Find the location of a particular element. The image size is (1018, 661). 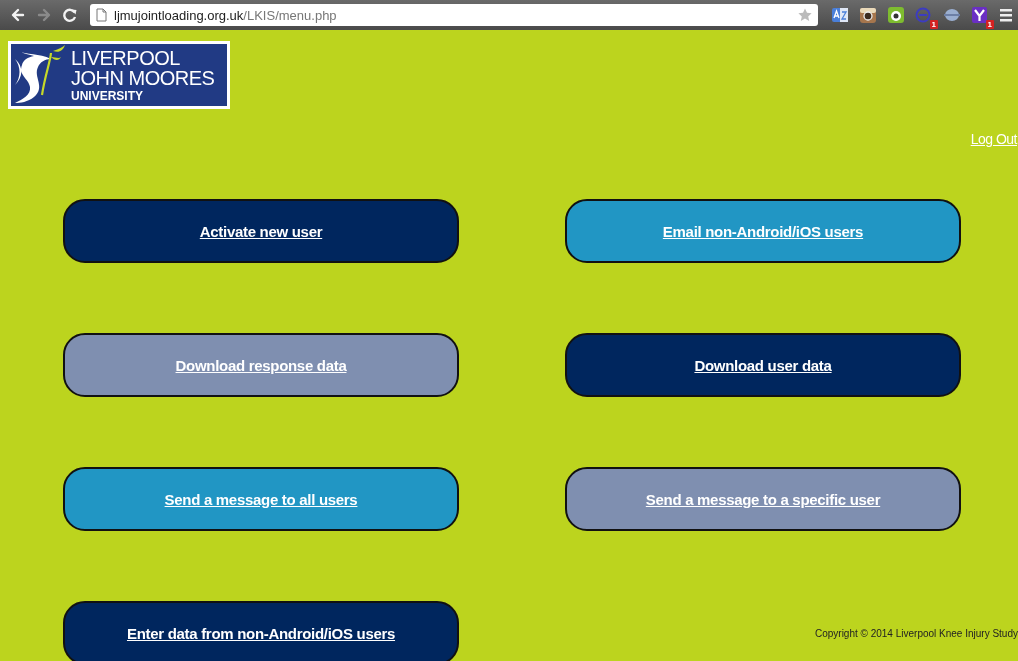

logo-text: UNIVERSITY is located at coordinates (107, 96).